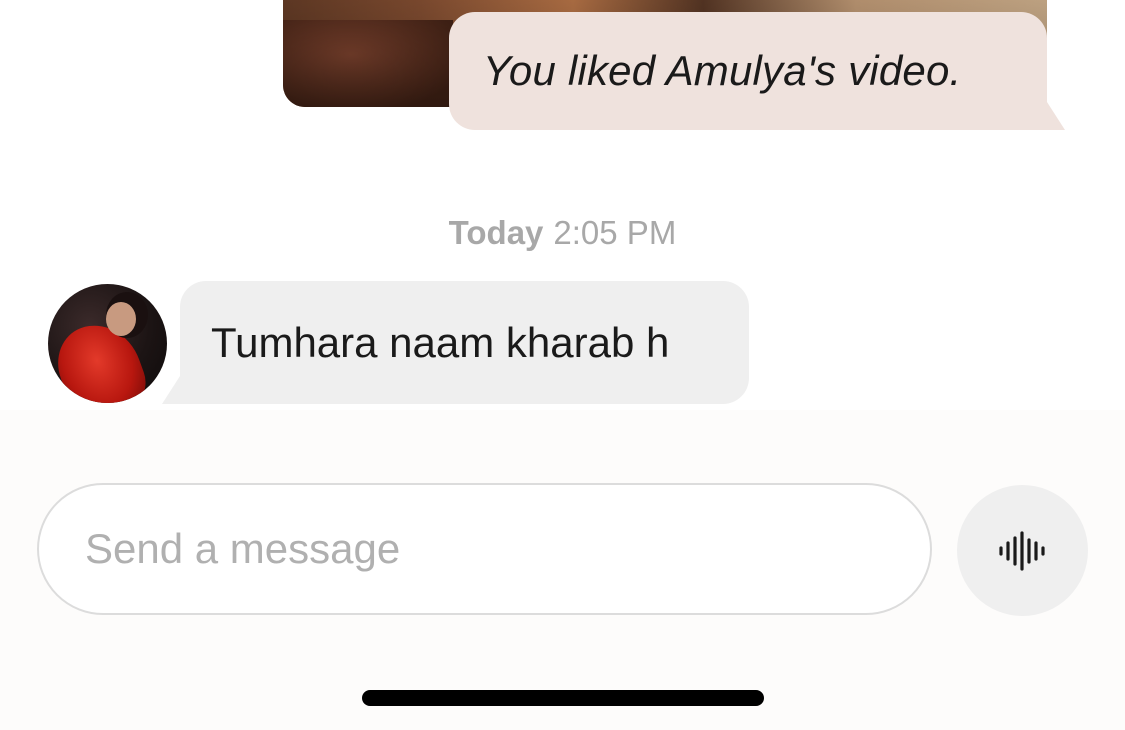 The image size is (1125, 730). I want to click on video-like-bubble: You liked Amulya's video., so click(748, 71).